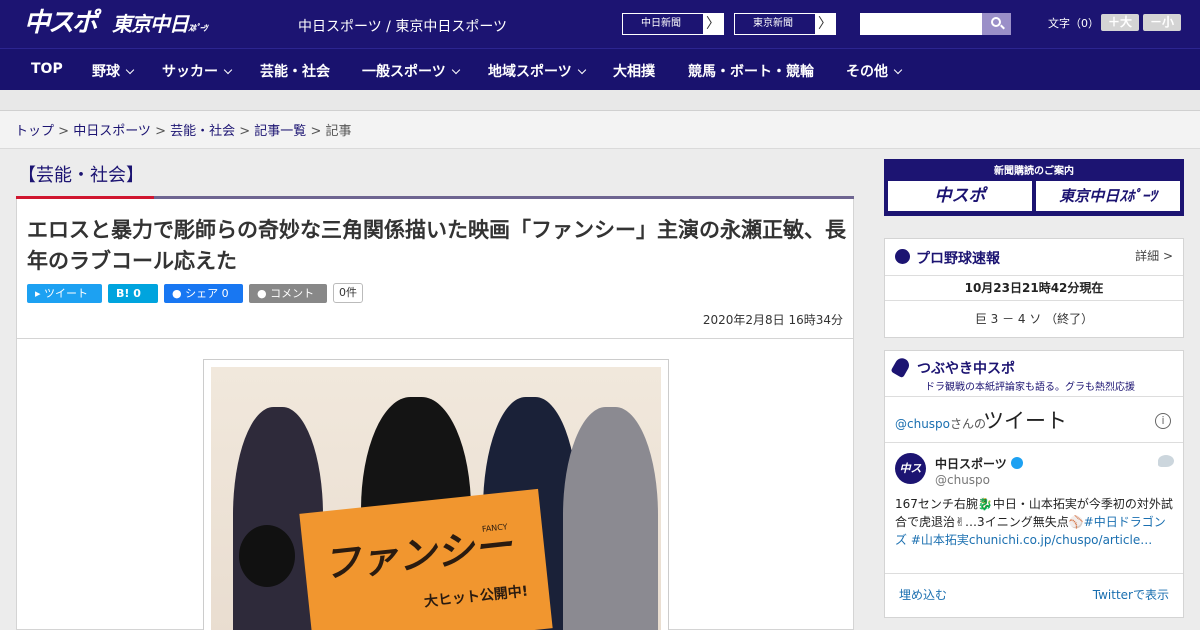 Image resolution: width=1200 pixels, height=630 pixels. I want to click on nav-sumo: 大相撲, so click(634, 71).